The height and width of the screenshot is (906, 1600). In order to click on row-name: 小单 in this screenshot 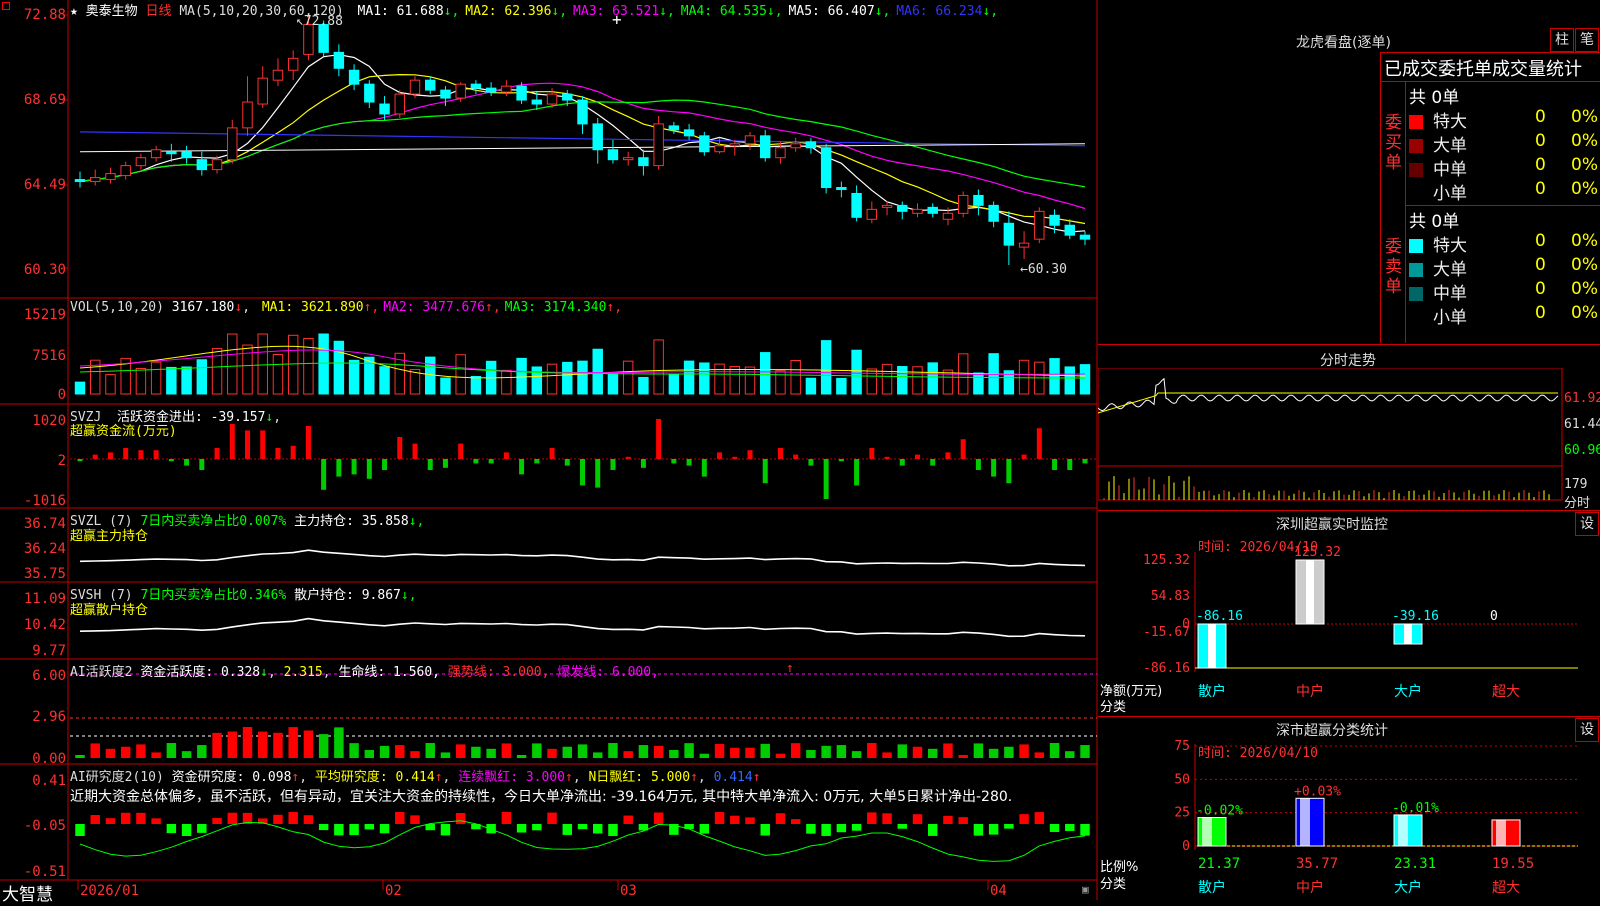, I will do `click(1450, 318)`.